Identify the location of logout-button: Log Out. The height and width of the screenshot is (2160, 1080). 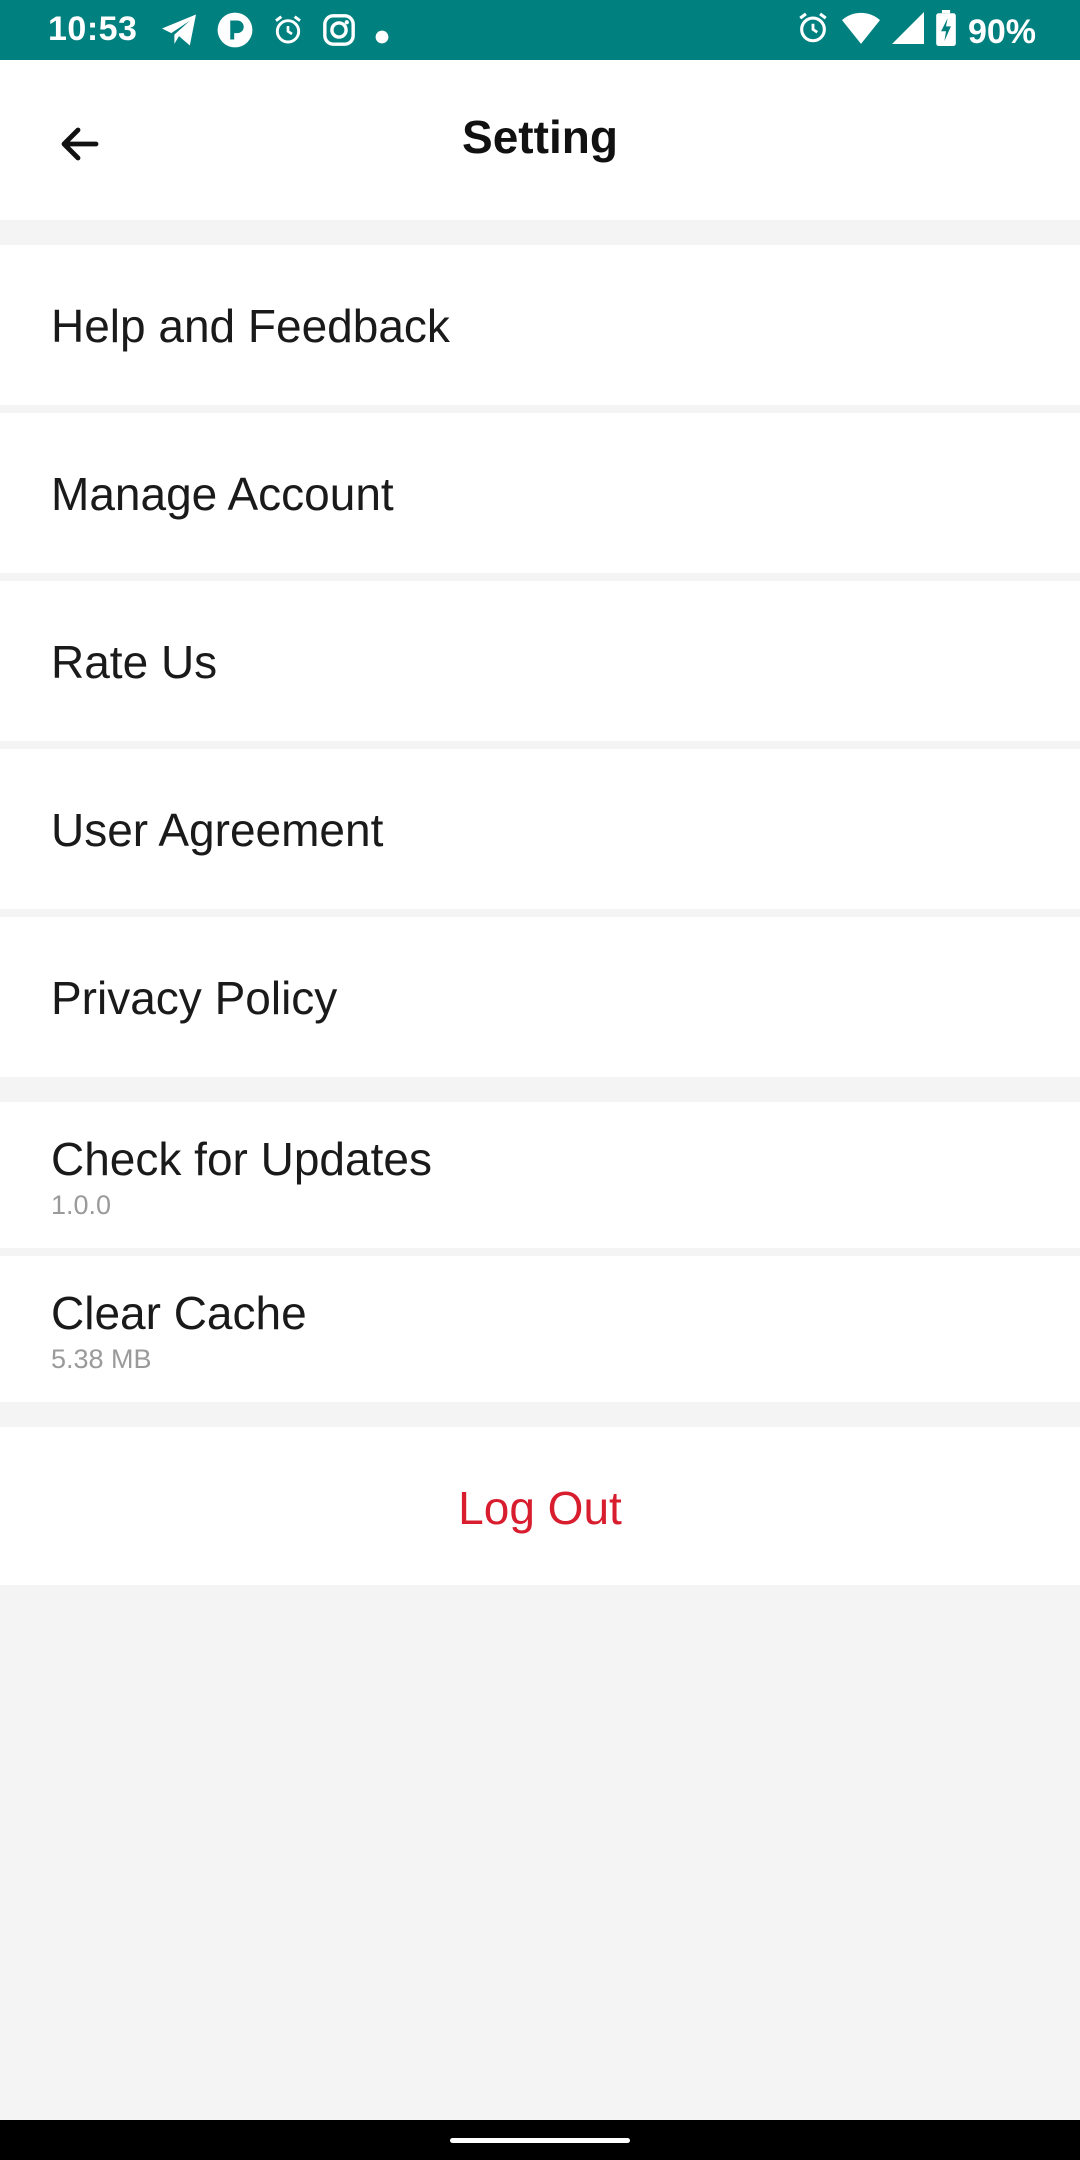
(540, 1506).